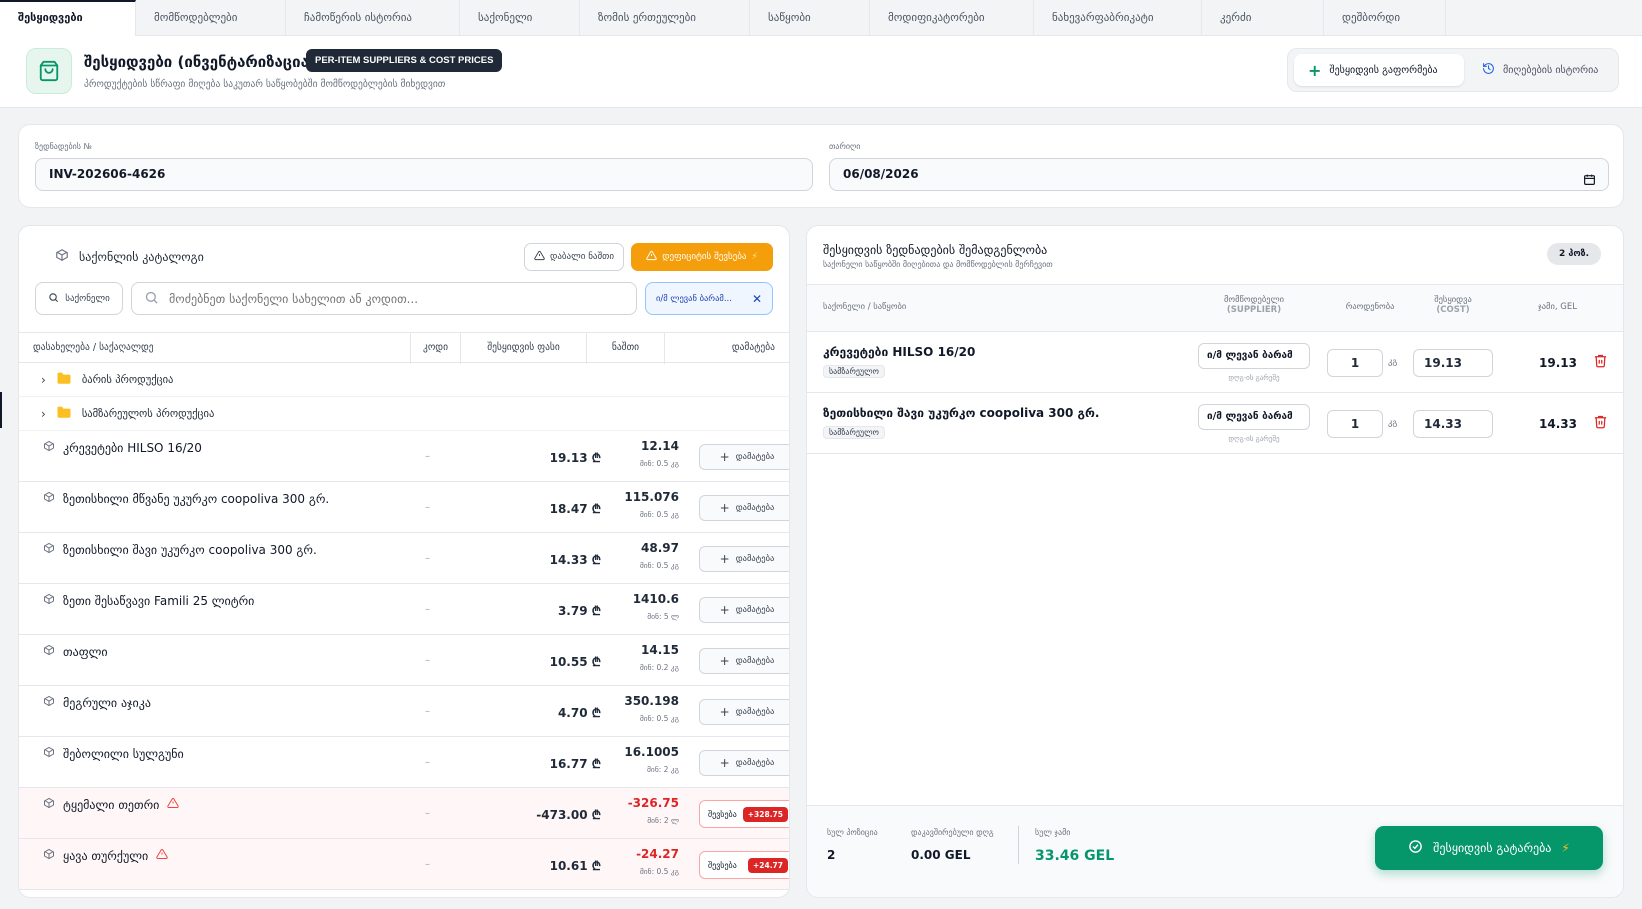 This screenshot has width=1642, height=909. Describe the element at coordinates (1557, 307) in the screenshot. I see `col-total: ჯამი, GEL` at that location.